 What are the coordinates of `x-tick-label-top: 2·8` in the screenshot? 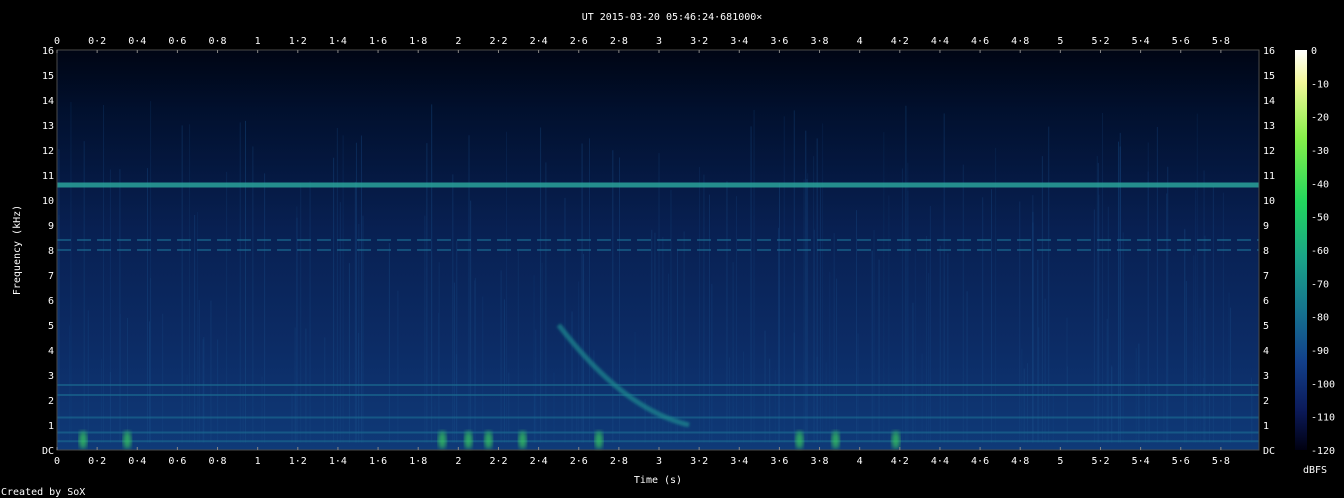 It's located at (619, 41).